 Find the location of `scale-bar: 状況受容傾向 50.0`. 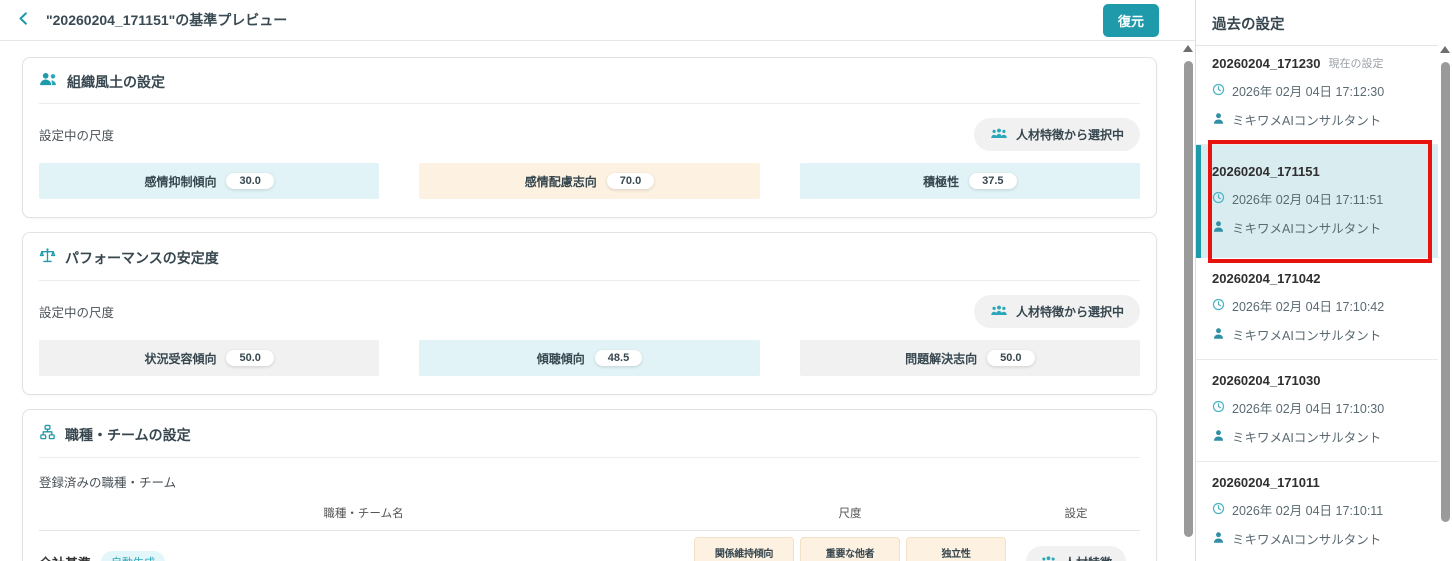

scale-bar: 状況受容傾向 50.0 is located at coordinates (209, 358).